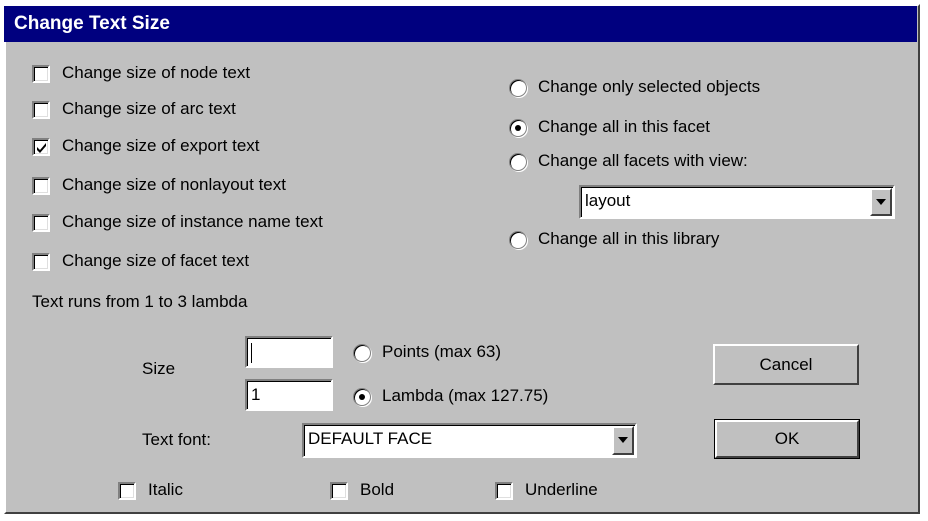 This screenshot has width=928, height=521. I want to click on radio-all-facets-with-view, so click(518, 162).